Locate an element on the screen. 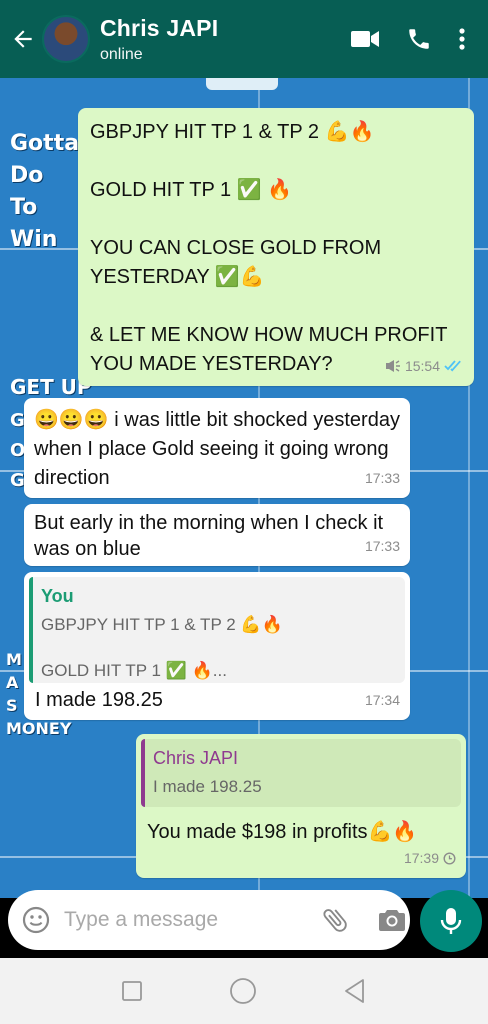 The height and width of the screenshot is (1024, 488). back-button is located at coordinates (23, 39).